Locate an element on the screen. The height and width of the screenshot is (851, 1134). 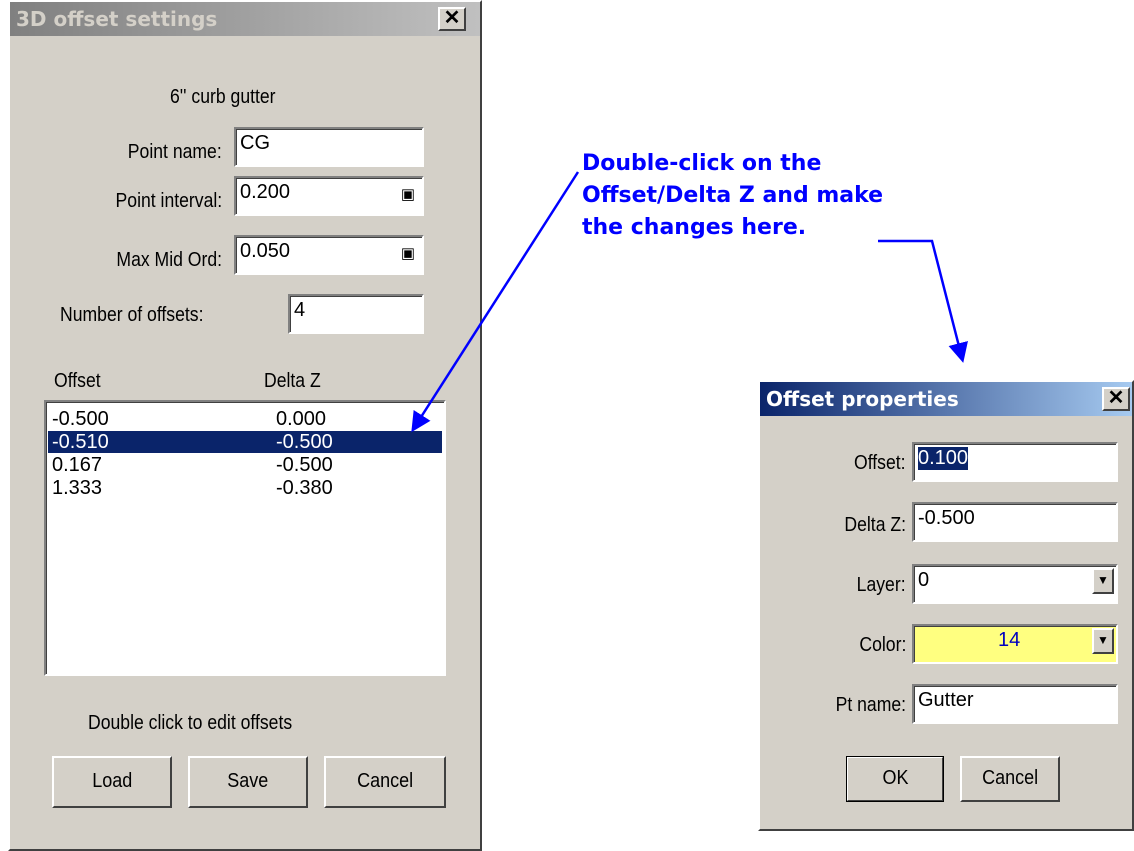
offset-cell: 0.167 is located at coordinates (77, 465).